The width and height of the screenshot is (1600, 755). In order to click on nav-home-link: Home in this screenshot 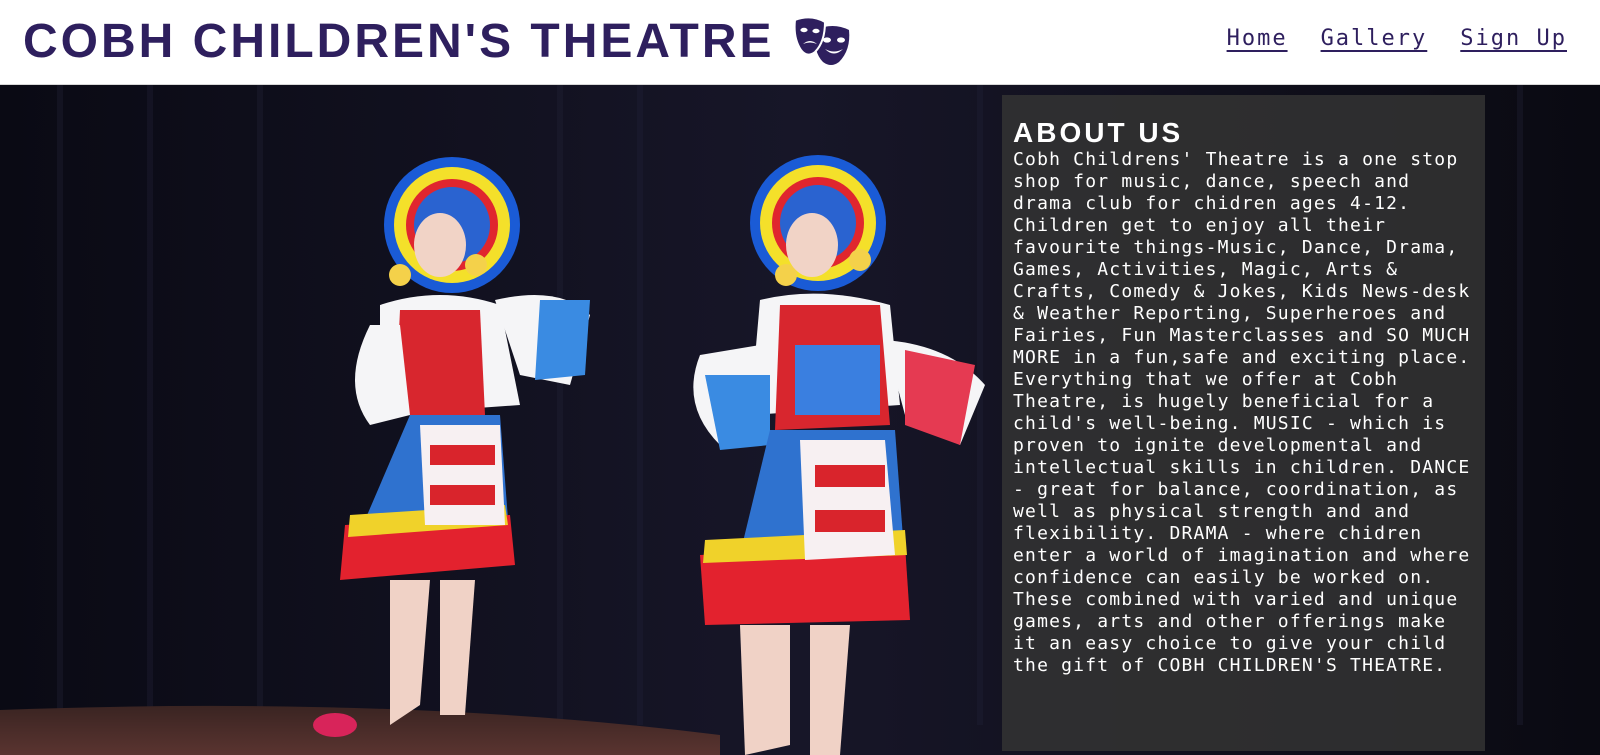, I will do `click(1257, 38)`.